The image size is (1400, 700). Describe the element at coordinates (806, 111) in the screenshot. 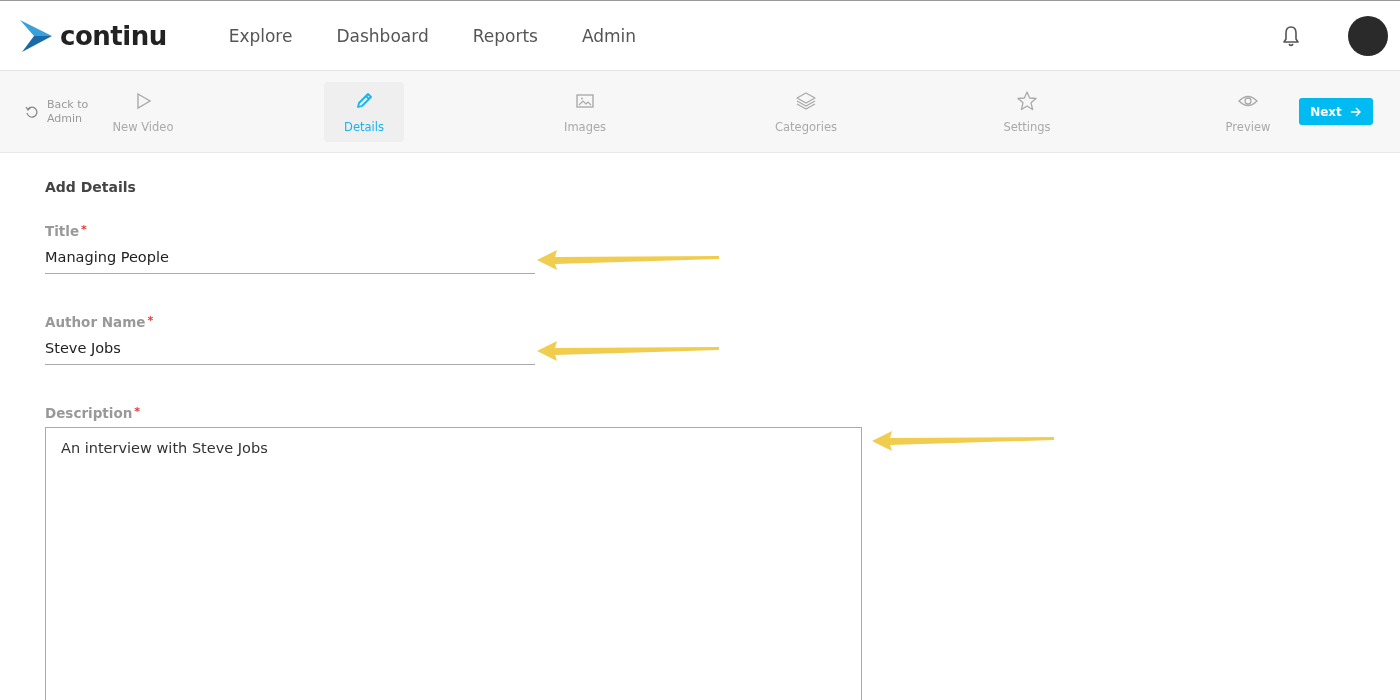

I see `step-tab: Categories` at that location.